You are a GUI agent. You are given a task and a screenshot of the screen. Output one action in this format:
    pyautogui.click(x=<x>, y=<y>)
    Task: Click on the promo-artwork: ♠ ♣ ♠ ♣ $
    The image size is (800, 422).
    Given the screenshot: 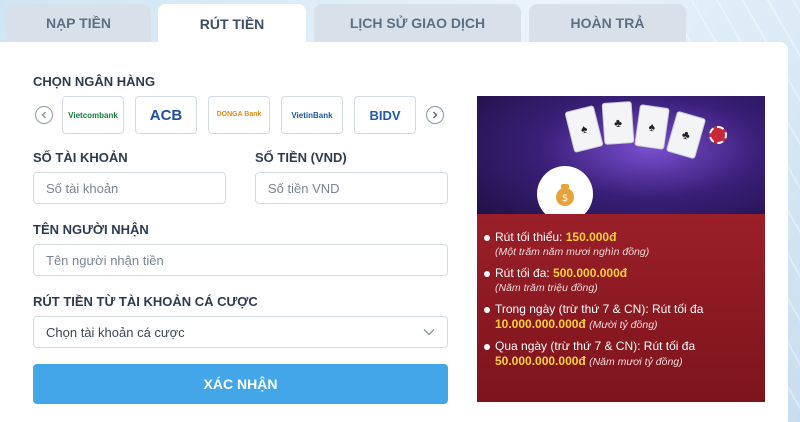 What is the action you would take?
    pyautogui.click(x=621, y=161)
    